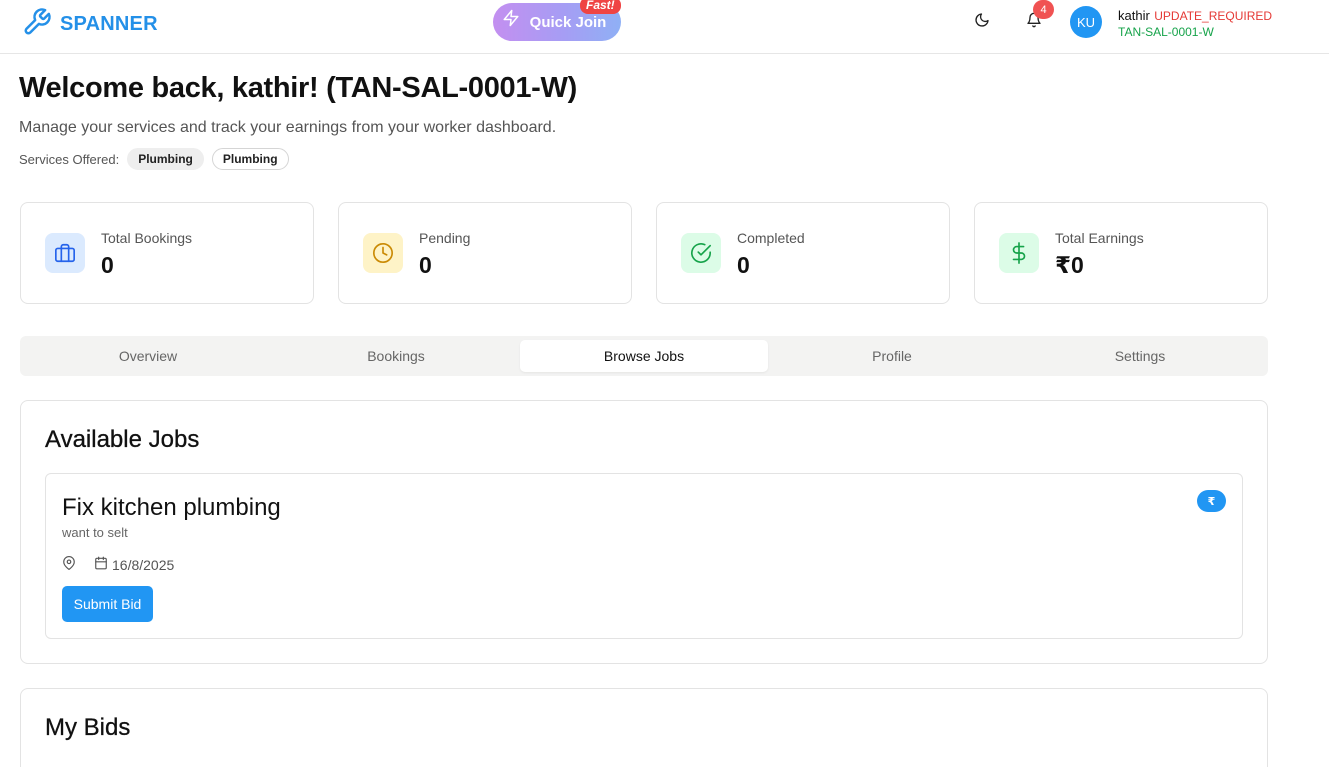 The image size is (1329, 767). Describe the element at coordinates (65, 253) in the screenshot. I see `briefcase-icon` at that location.